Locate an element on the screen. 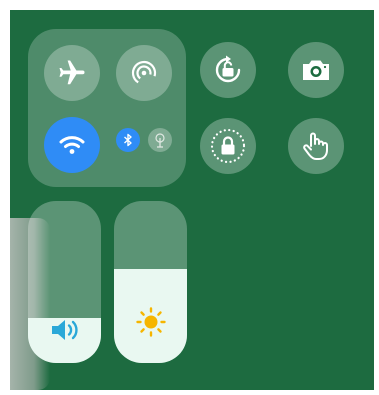 Image resolution: width=379 pixels, height=395 pixels. screen-lock-button is located at coordinates (228, 146).